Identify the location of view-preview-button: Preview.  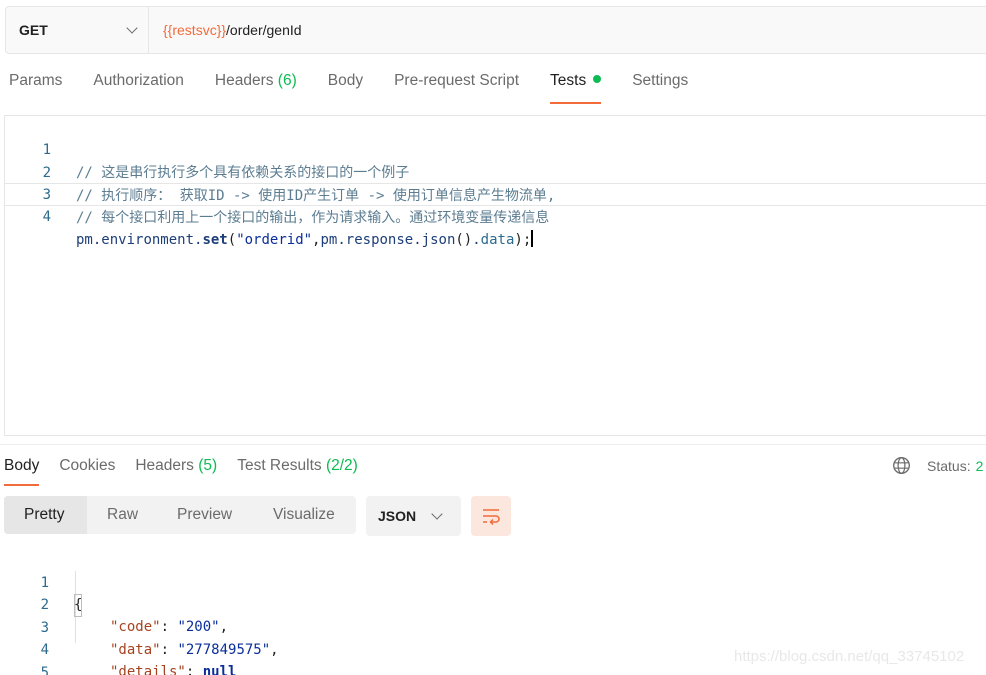
(208, 515).